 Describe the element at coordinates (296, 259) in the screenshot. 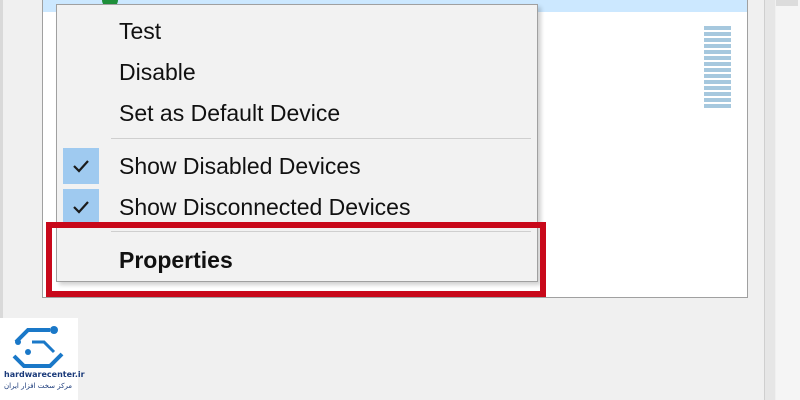

I see `properties-highlight-frame` at that location.